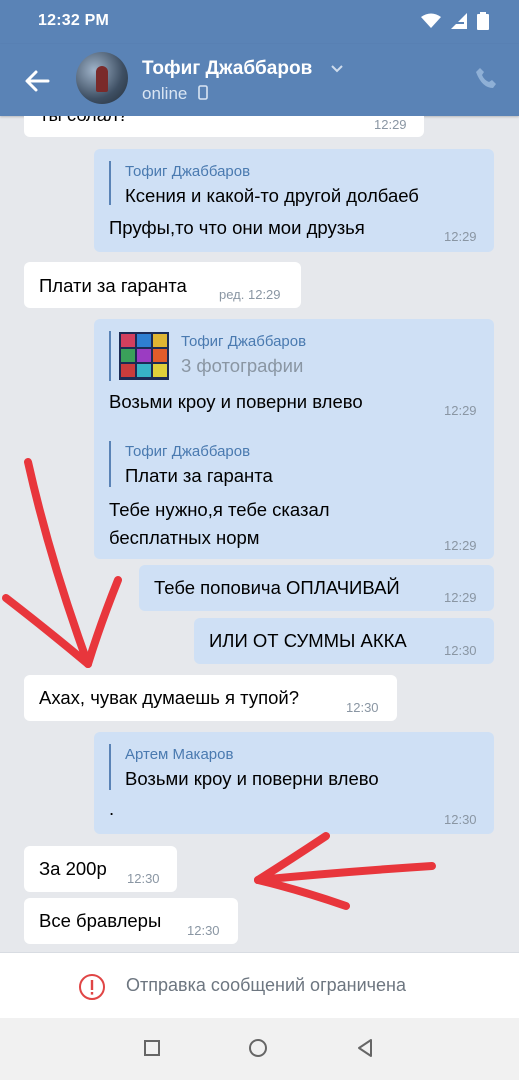 The height and width of the screenshot is (1080, 519). I want to click on mobile-icon, so click(203, 92).